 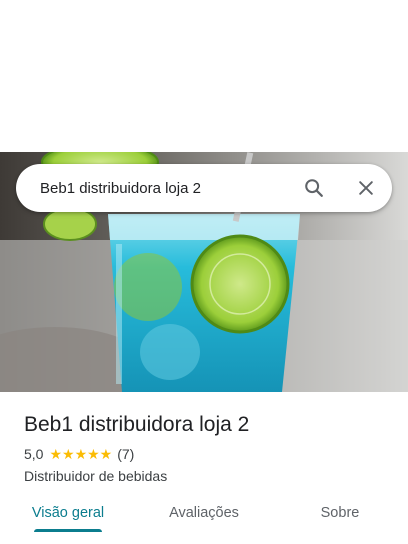 What do you see at coordinates (34, 454) in the screenshot?
I see `rating-value: 5,0` at bounding box center [34, 454].